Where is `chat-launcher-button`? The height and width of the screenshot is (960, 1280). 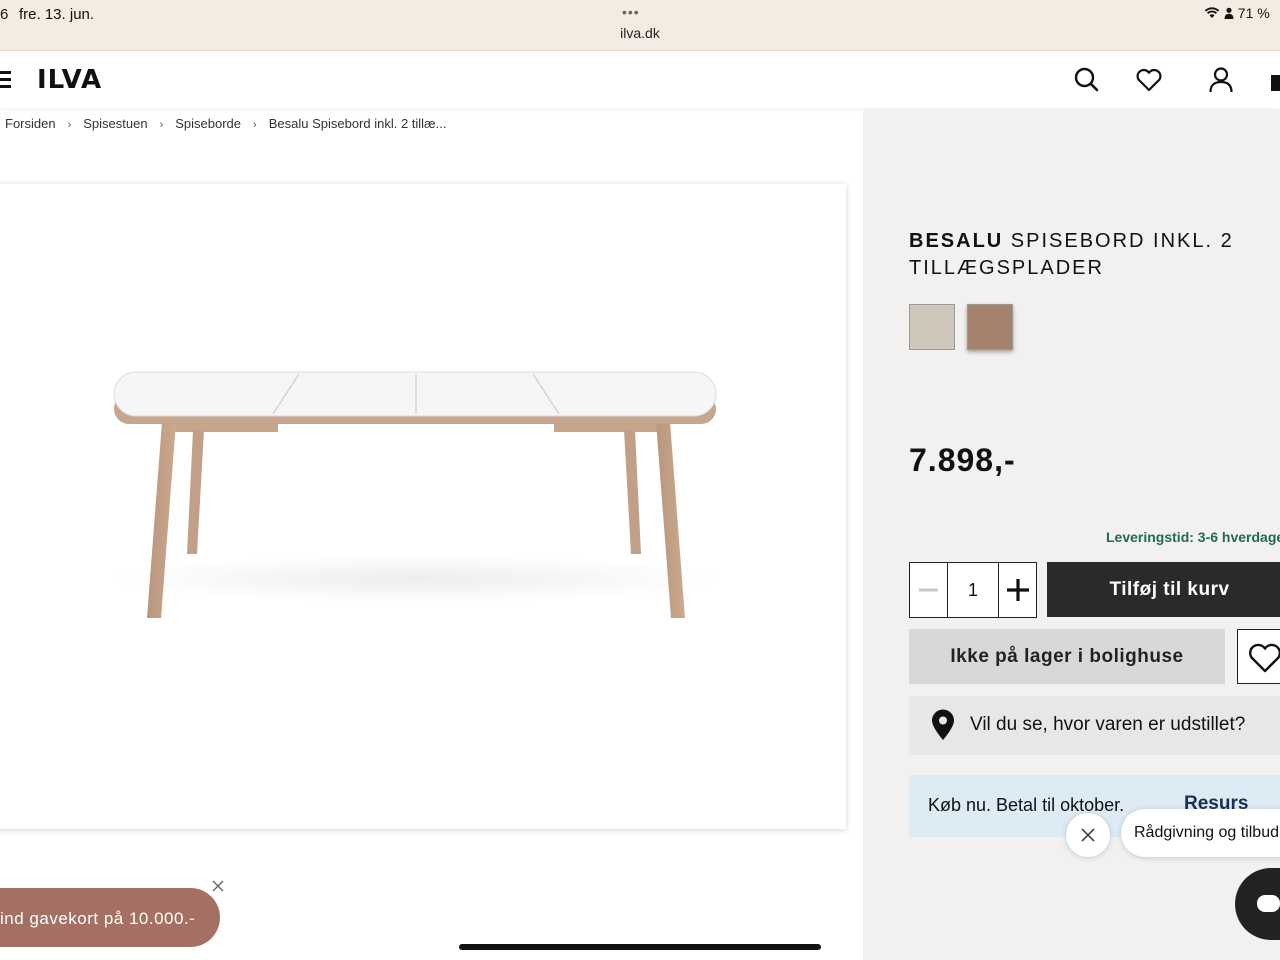
chat-launcher-button is located at coordinates (1257, 904).